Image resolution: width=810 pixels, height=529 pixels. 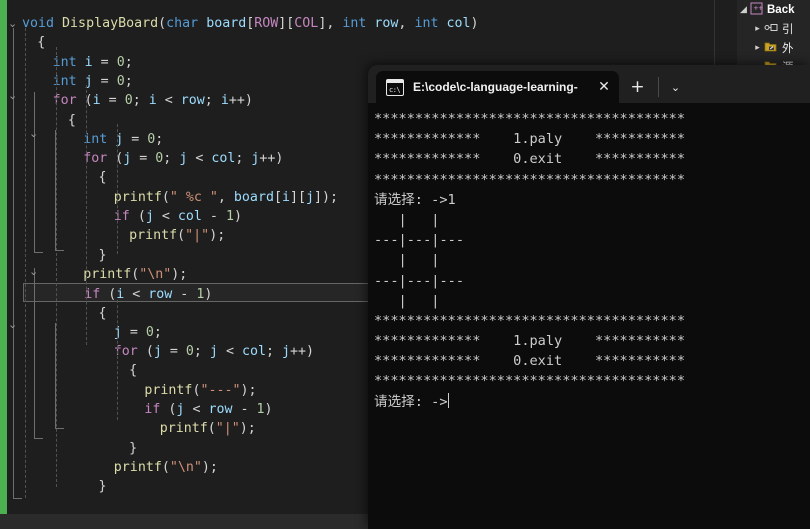 What do you see at coordinates (92, 62) in the screenshot?
I see `code-text: int i = 0;` at bounding box center [92, 62].